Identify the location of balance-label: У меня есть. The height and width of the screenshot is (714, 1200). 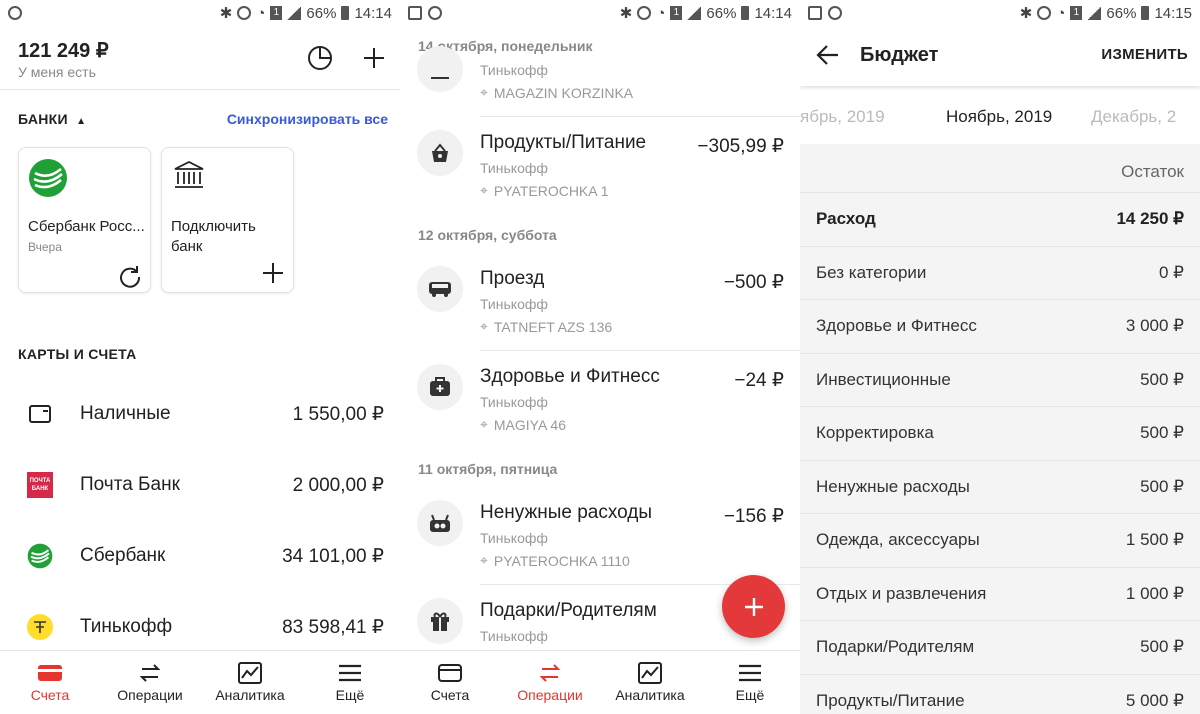
(57, 72).